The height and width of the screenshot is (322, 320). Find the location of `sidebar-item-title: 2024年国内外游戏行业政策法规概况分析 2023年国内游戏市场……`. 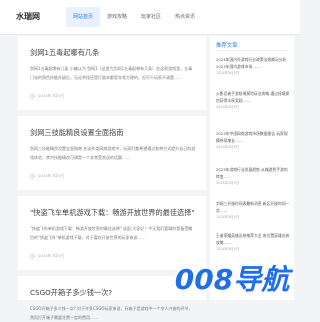

sidebar-item-title: 2024年国内外游戏行业政策法规概况分析 2023年国内游戏市场…… is located at coordinates (253, 63).